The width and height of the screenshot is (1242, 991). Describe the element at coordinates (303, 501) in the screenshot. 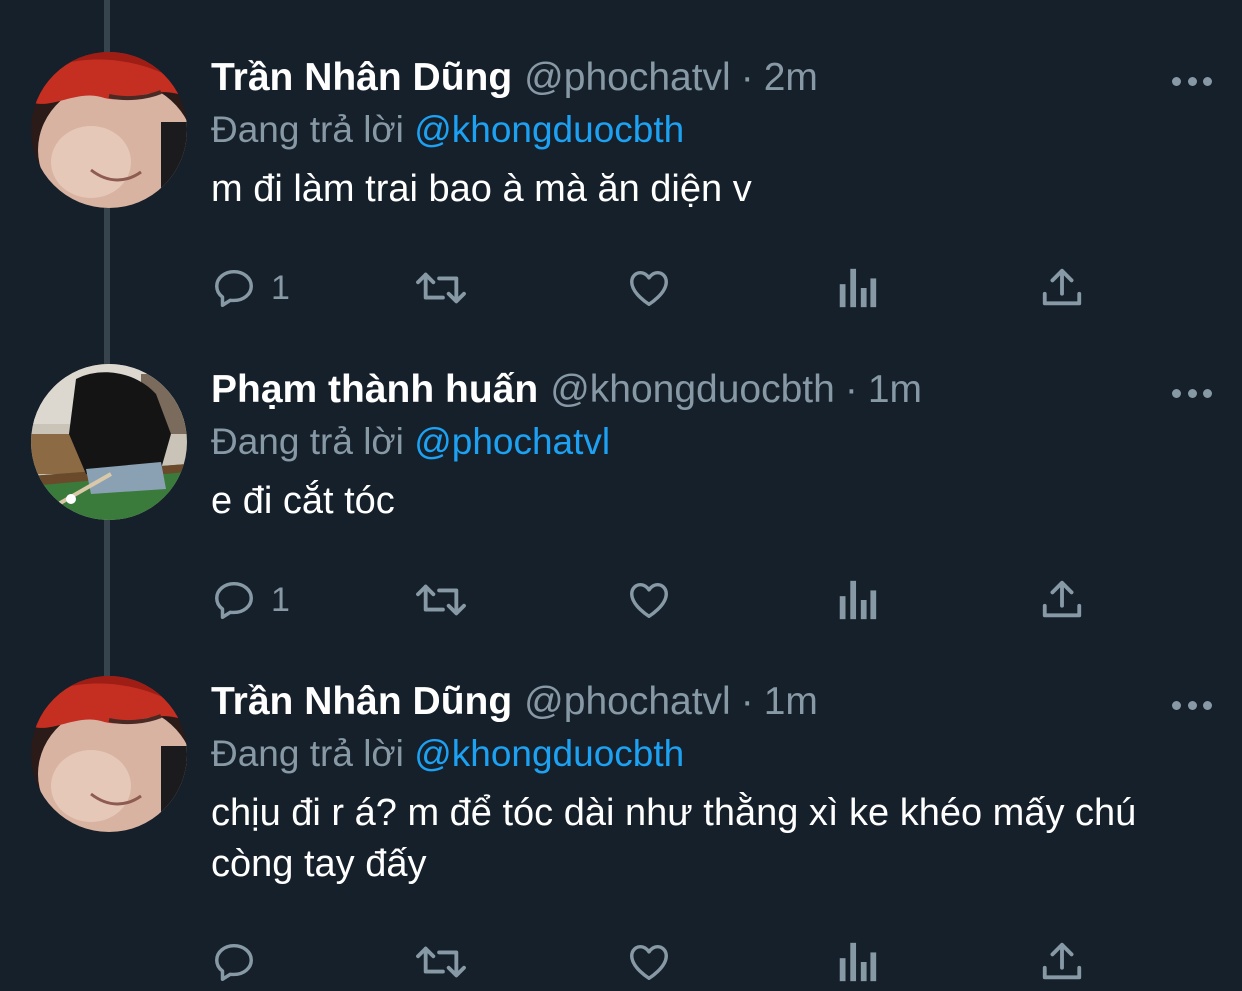

I see `tweet-text: e đi cắt tóc` at that location.